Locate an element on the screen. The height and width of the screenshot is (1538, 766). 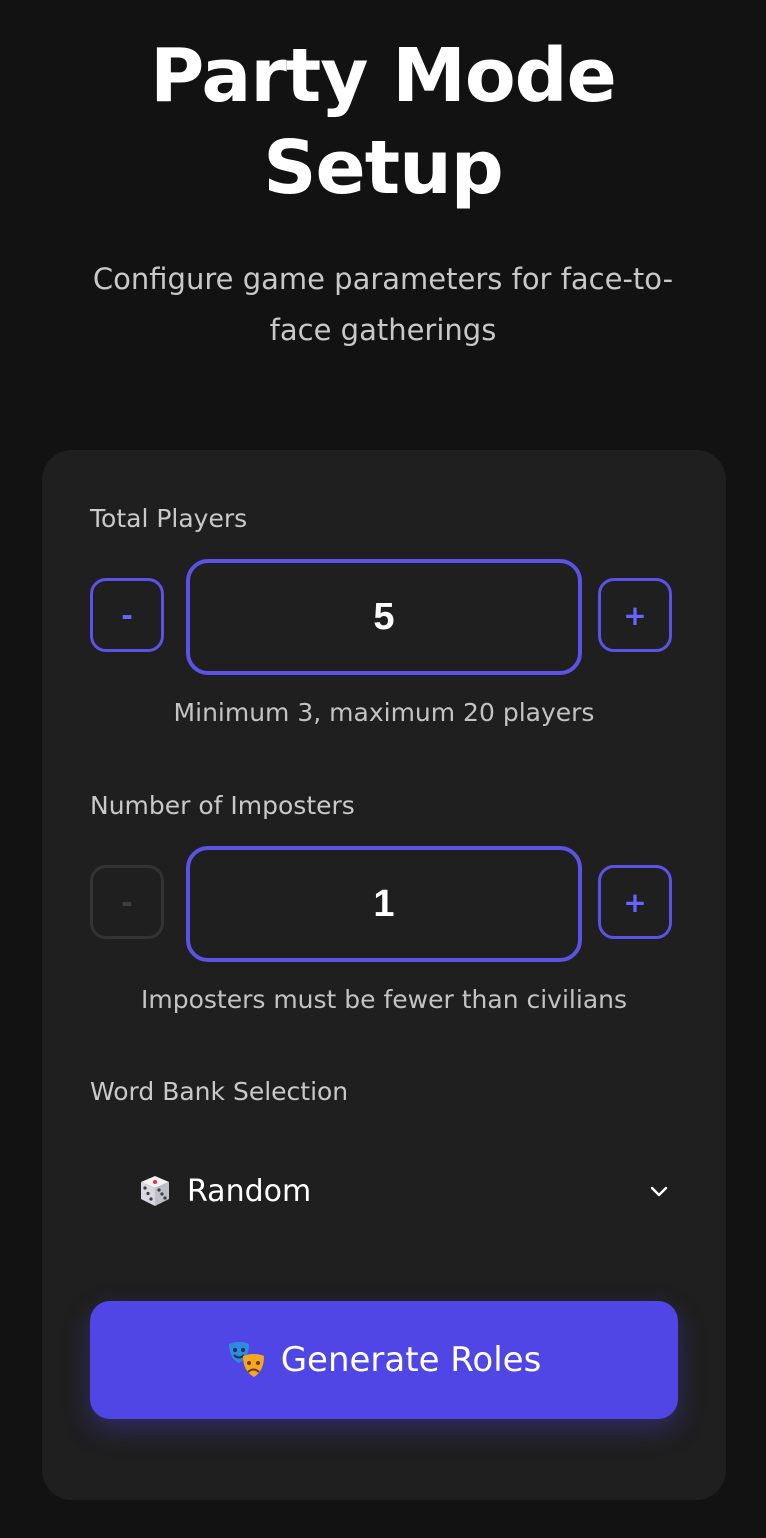
total-players-label: Total Players is located at coordinates (169, 518).